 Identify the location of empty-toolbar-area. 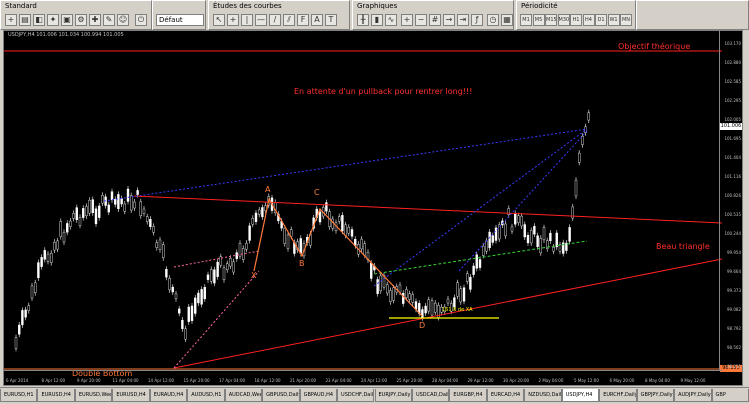
(692, 15).